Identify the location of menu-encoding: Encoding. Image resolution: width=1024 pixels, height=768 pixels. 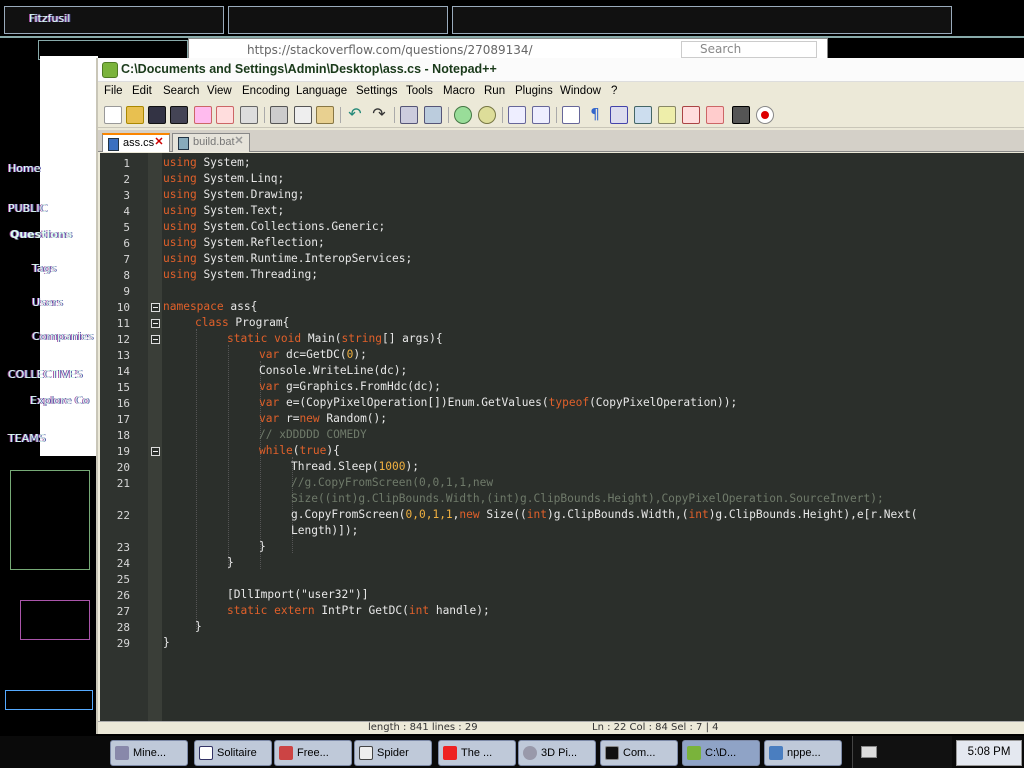
(266, 91).